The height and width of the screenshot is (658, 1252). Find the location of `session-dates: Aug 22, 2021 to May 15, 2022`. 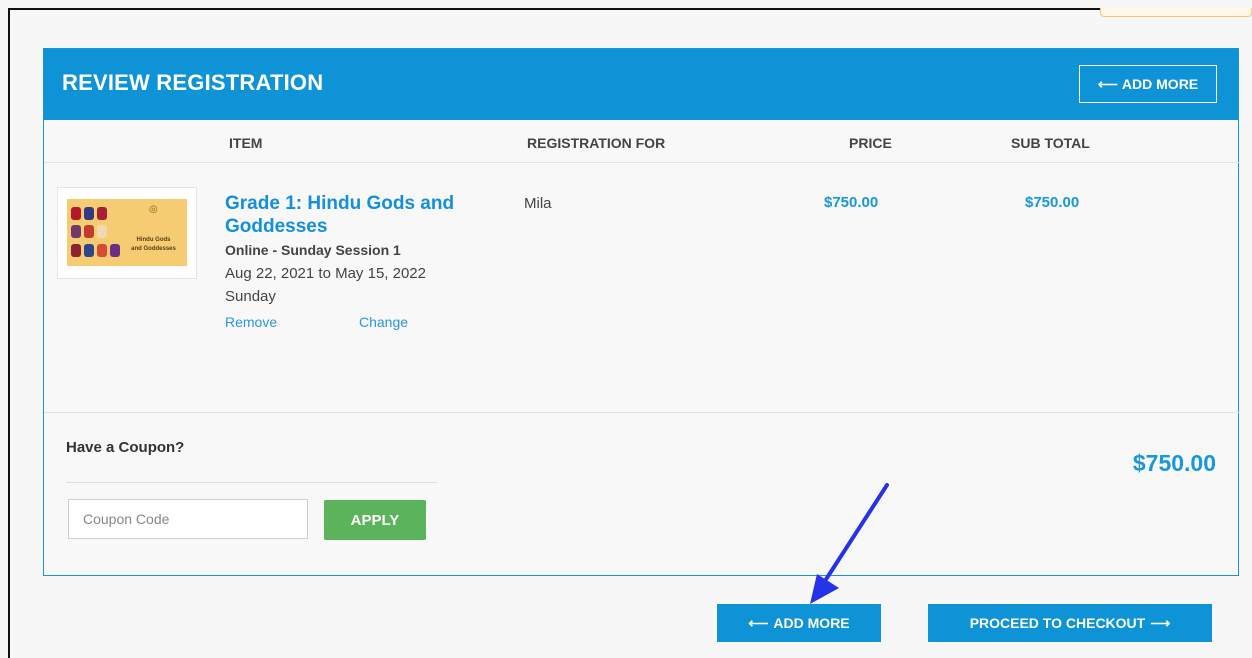

session-dates: Aug 22, 2021 to May 15, 2022 is located at coordinates (325, 273).